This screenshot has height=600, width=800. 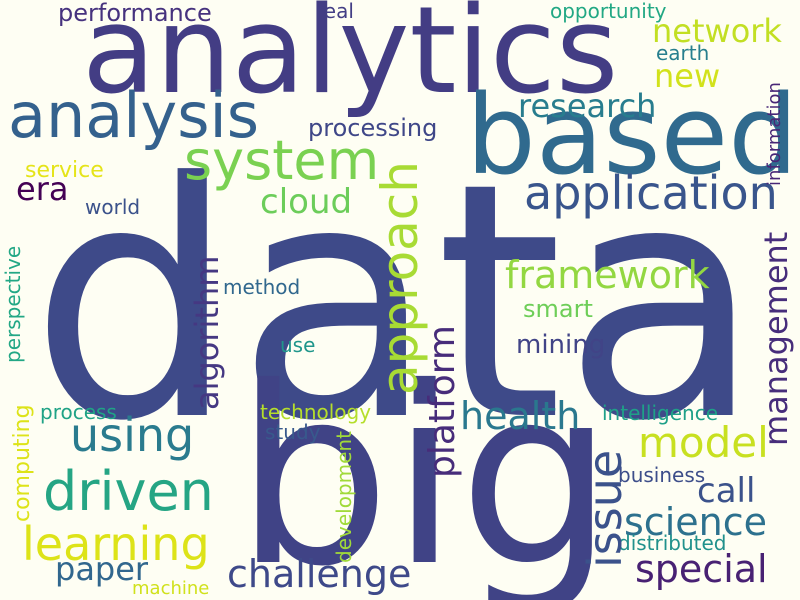 What do you see at coordinates (207, 332) in the screenshot?
I see `word-algorithm: algorithm` at bounding box center [207, 332].